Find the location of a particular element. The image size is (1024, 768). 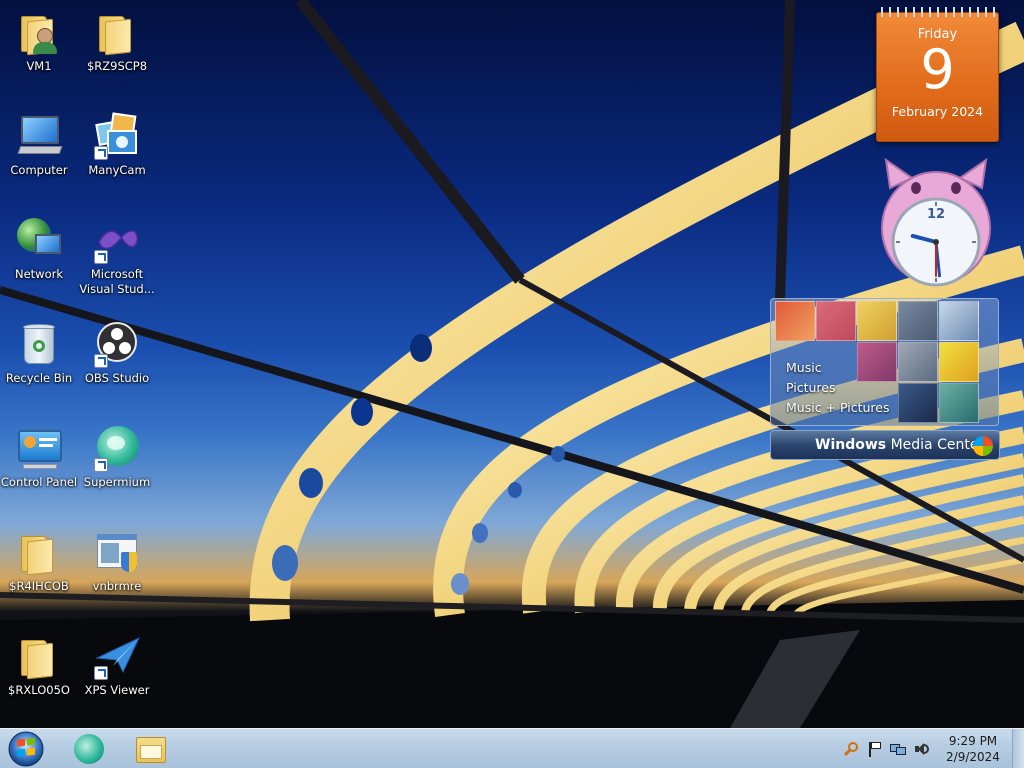

obs-studio-icon is located at coordinates (117, 344).